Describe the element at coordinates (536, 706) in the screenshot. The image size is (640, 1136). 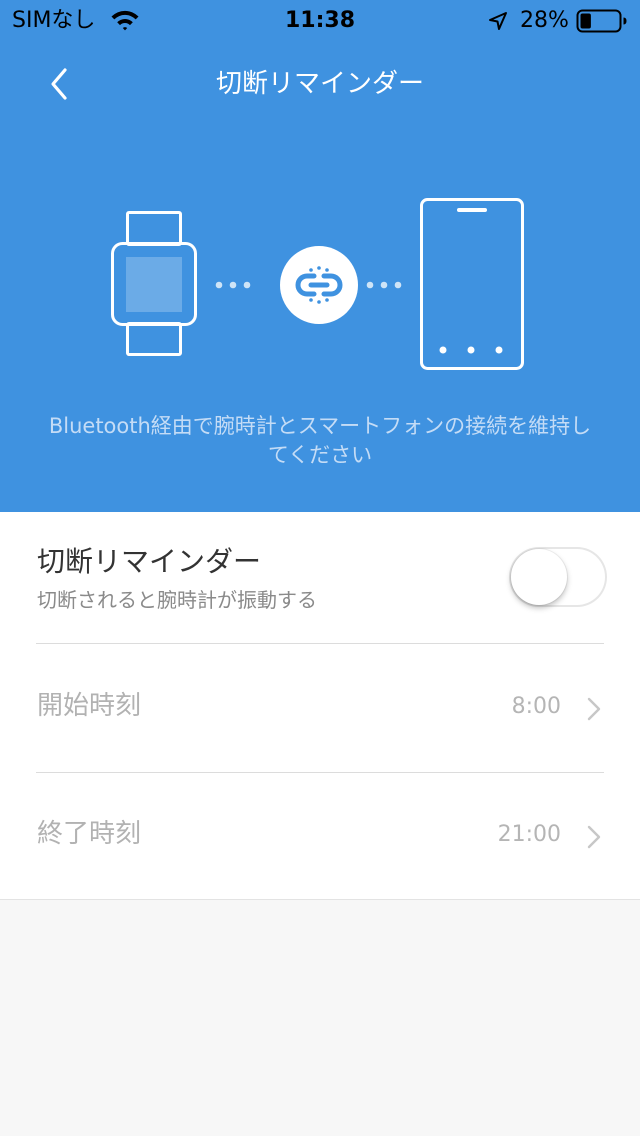
I see `start-time-value: 8:00` at that location.